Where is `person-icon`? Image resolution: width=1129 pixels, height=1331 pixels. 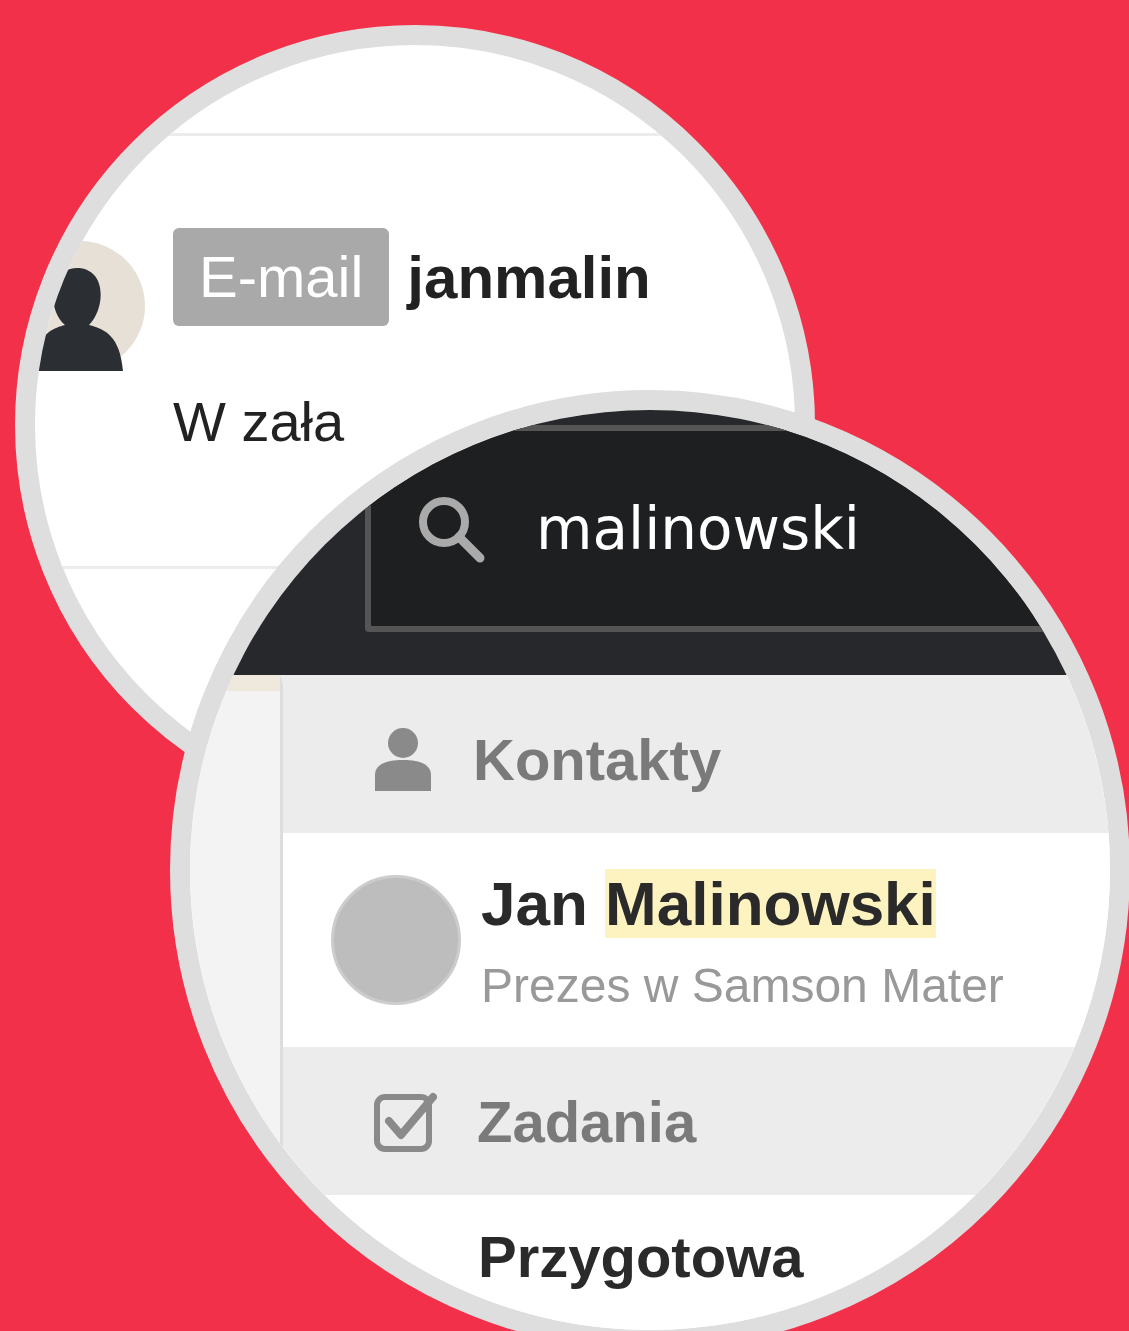 person-icon is located at coordinates (403, 759).